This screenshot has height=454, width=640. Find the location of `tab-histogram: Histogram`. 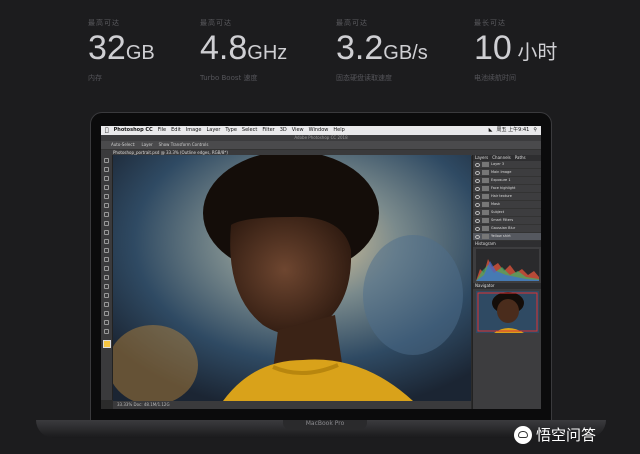

tab-histogram: Histogram is located at coordinates (485, 244).